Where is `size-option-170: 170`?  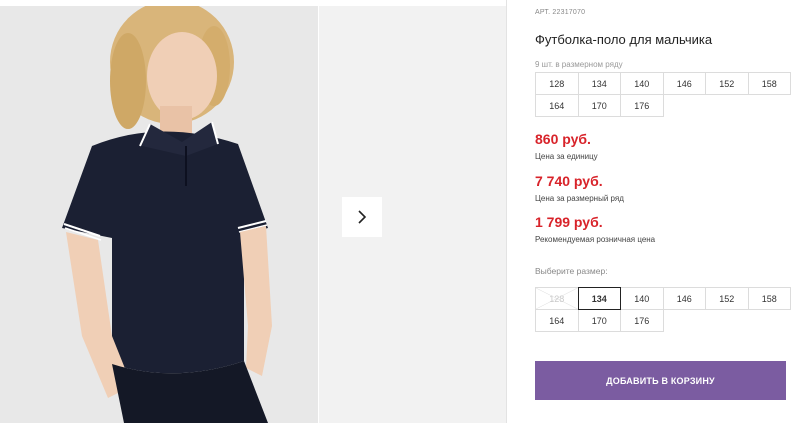
size-option-170: 170 is located at coordinates (599, 320).